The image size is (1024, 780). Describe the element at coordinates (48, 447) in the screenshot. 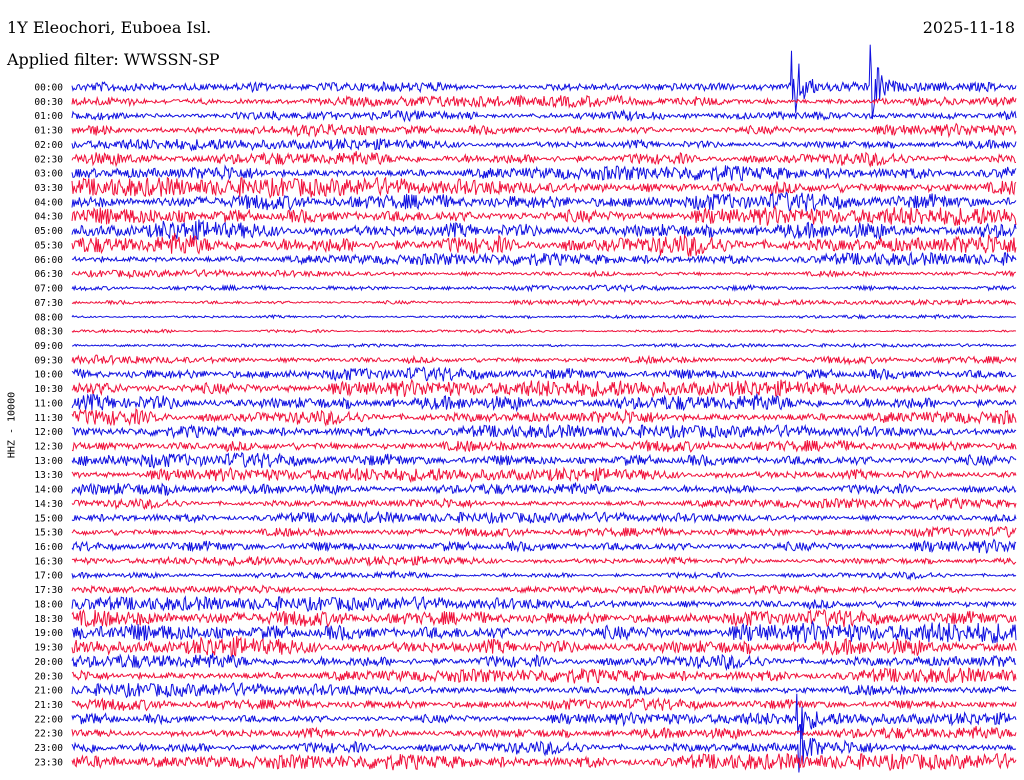

I see `row-label-1230: 12:30` at that location.